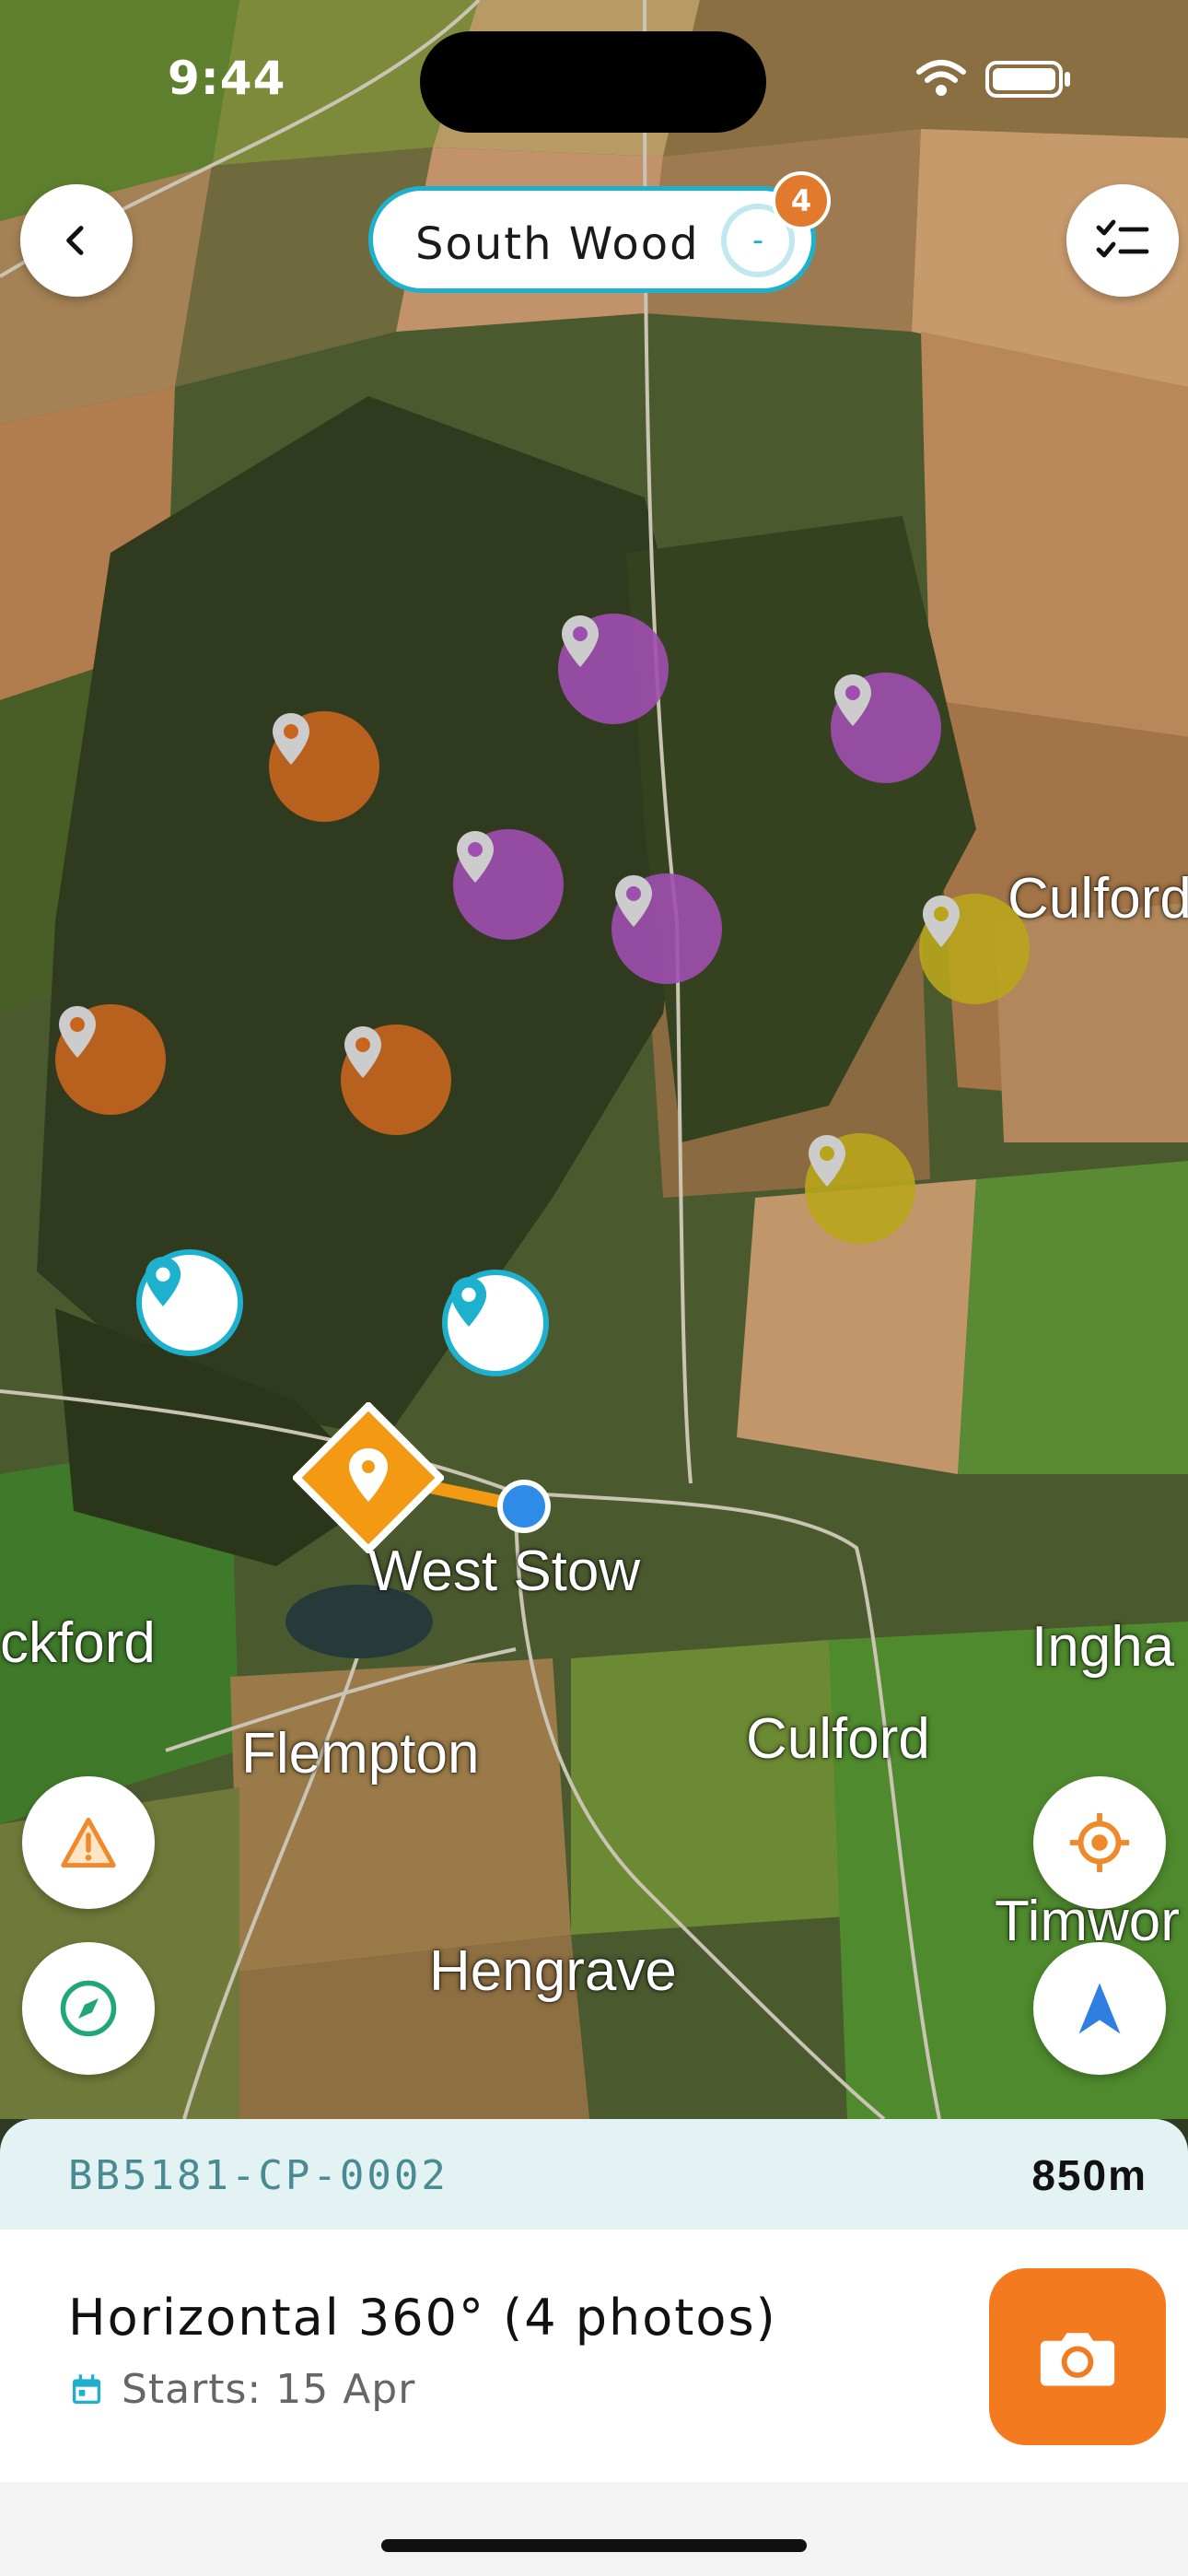  I want to click on checklist-button, so click(1122, 240).